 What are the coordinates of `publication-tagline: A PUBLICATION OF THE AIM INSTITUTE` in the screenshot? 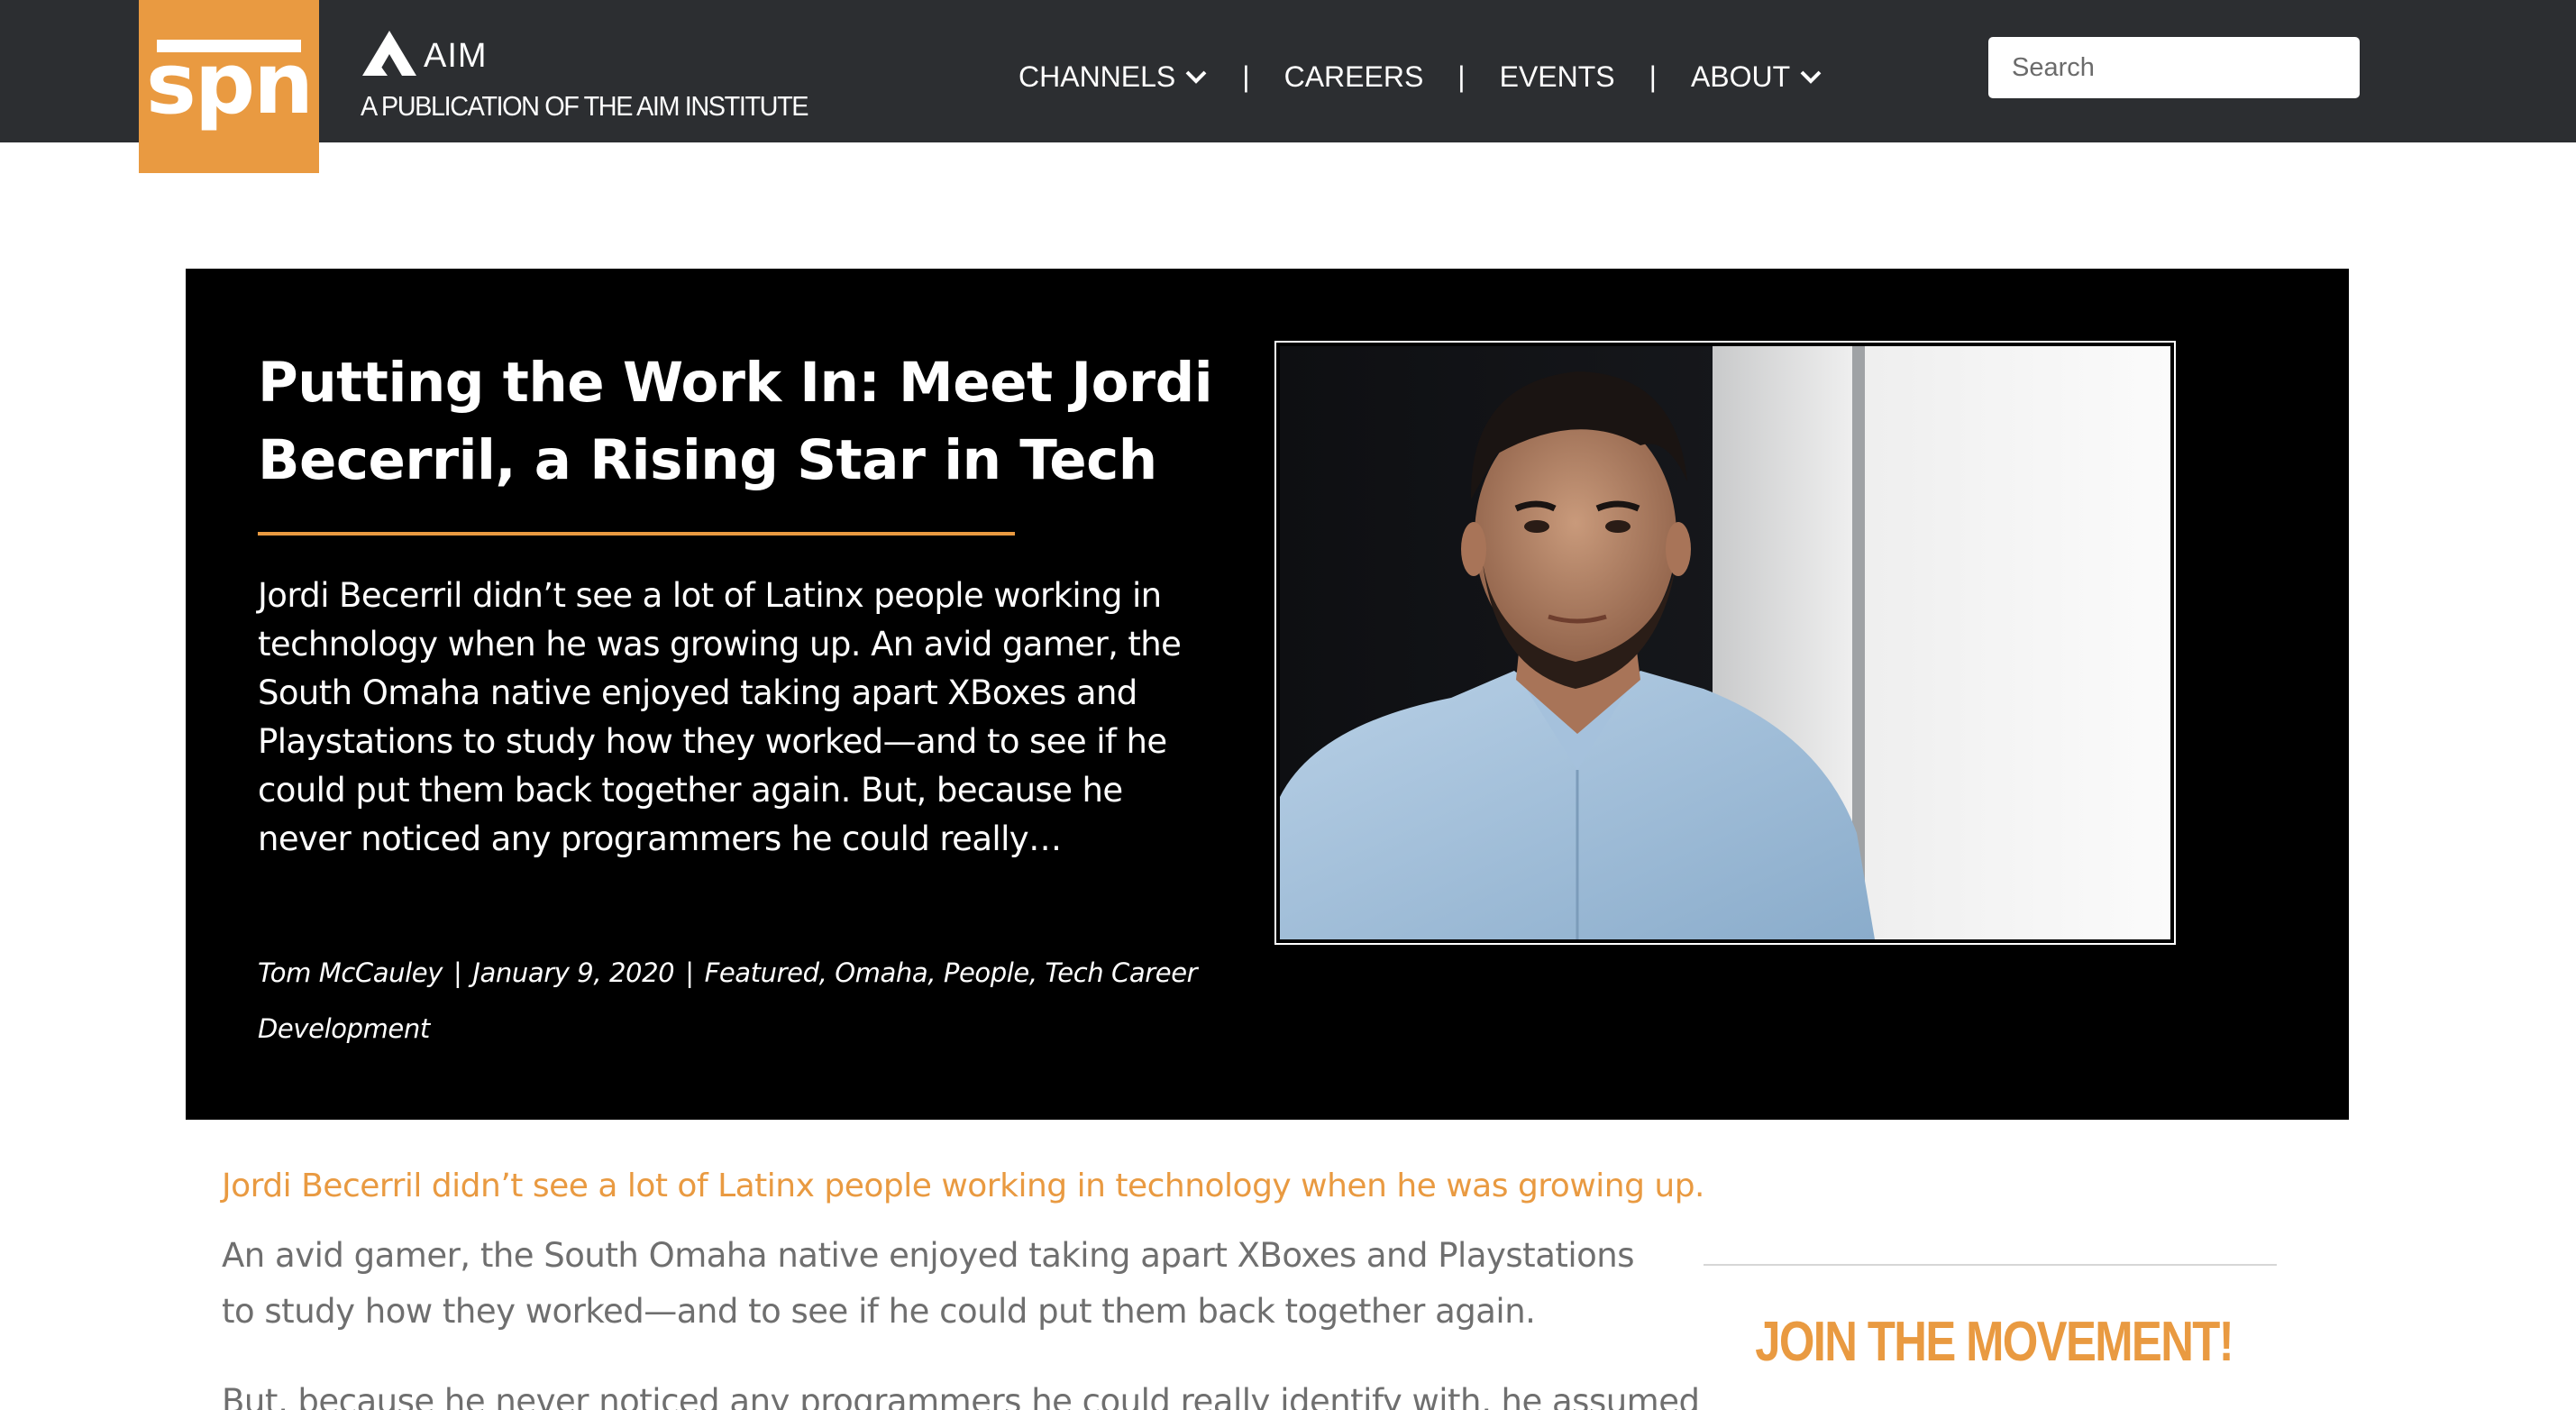 It's located at (585, 106).